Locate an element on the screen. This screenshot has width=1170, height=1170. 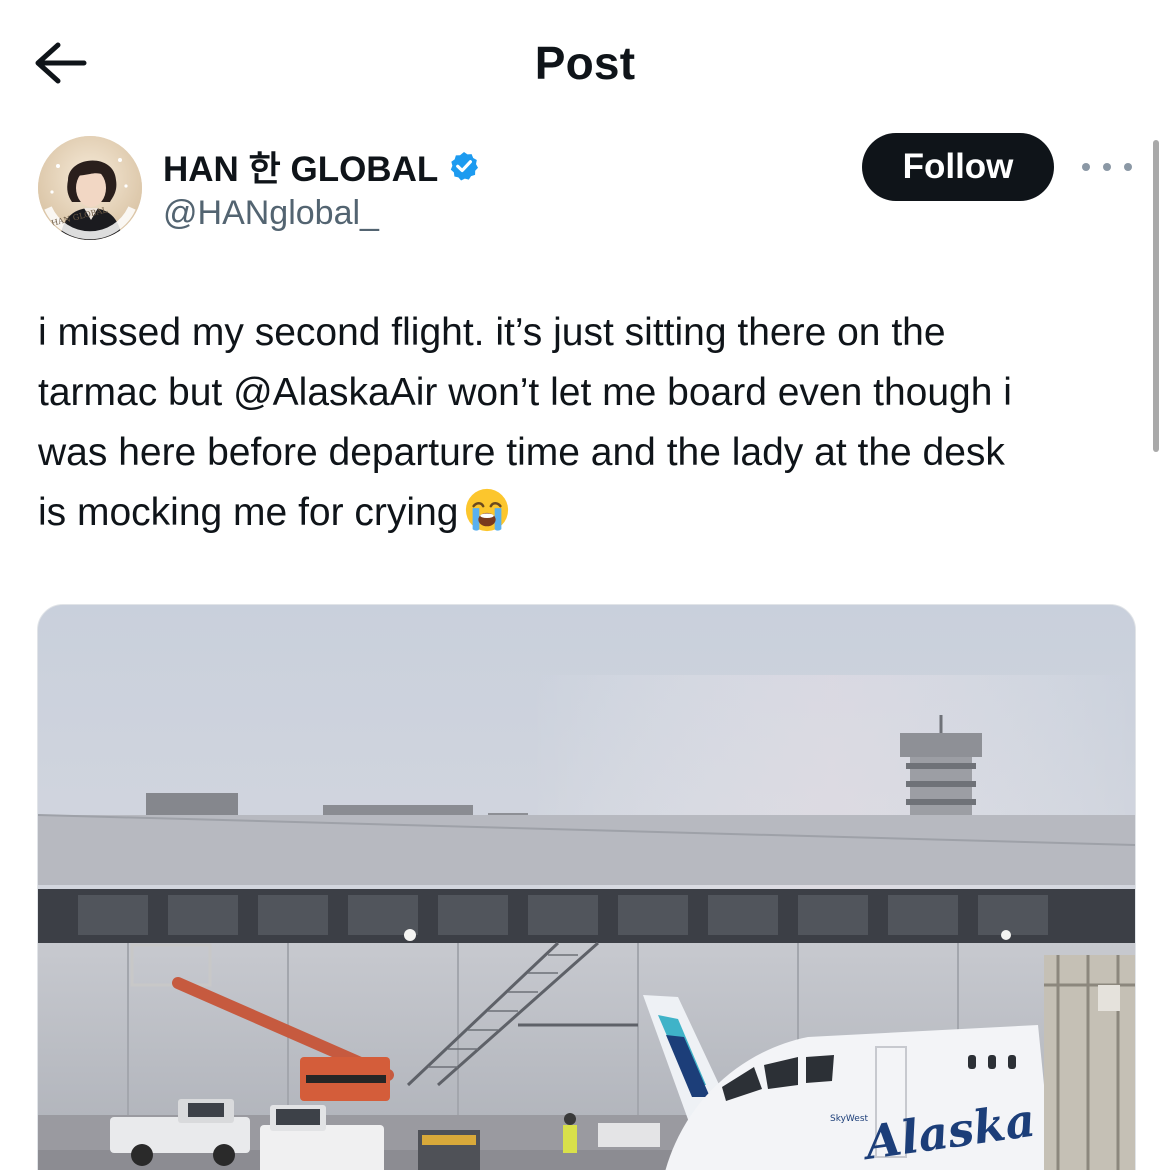
tweet-line: is mocking me for crying is located at coordinates (583, 513).